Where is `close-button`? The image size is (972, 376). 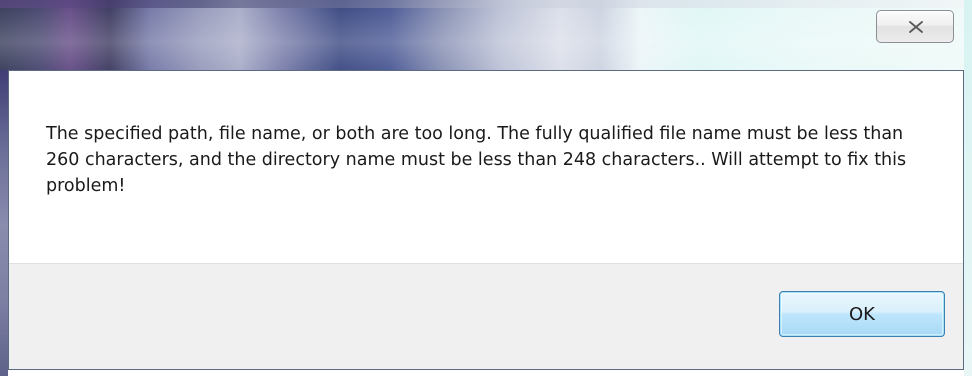 close-button is located at coordinates (915, 26).